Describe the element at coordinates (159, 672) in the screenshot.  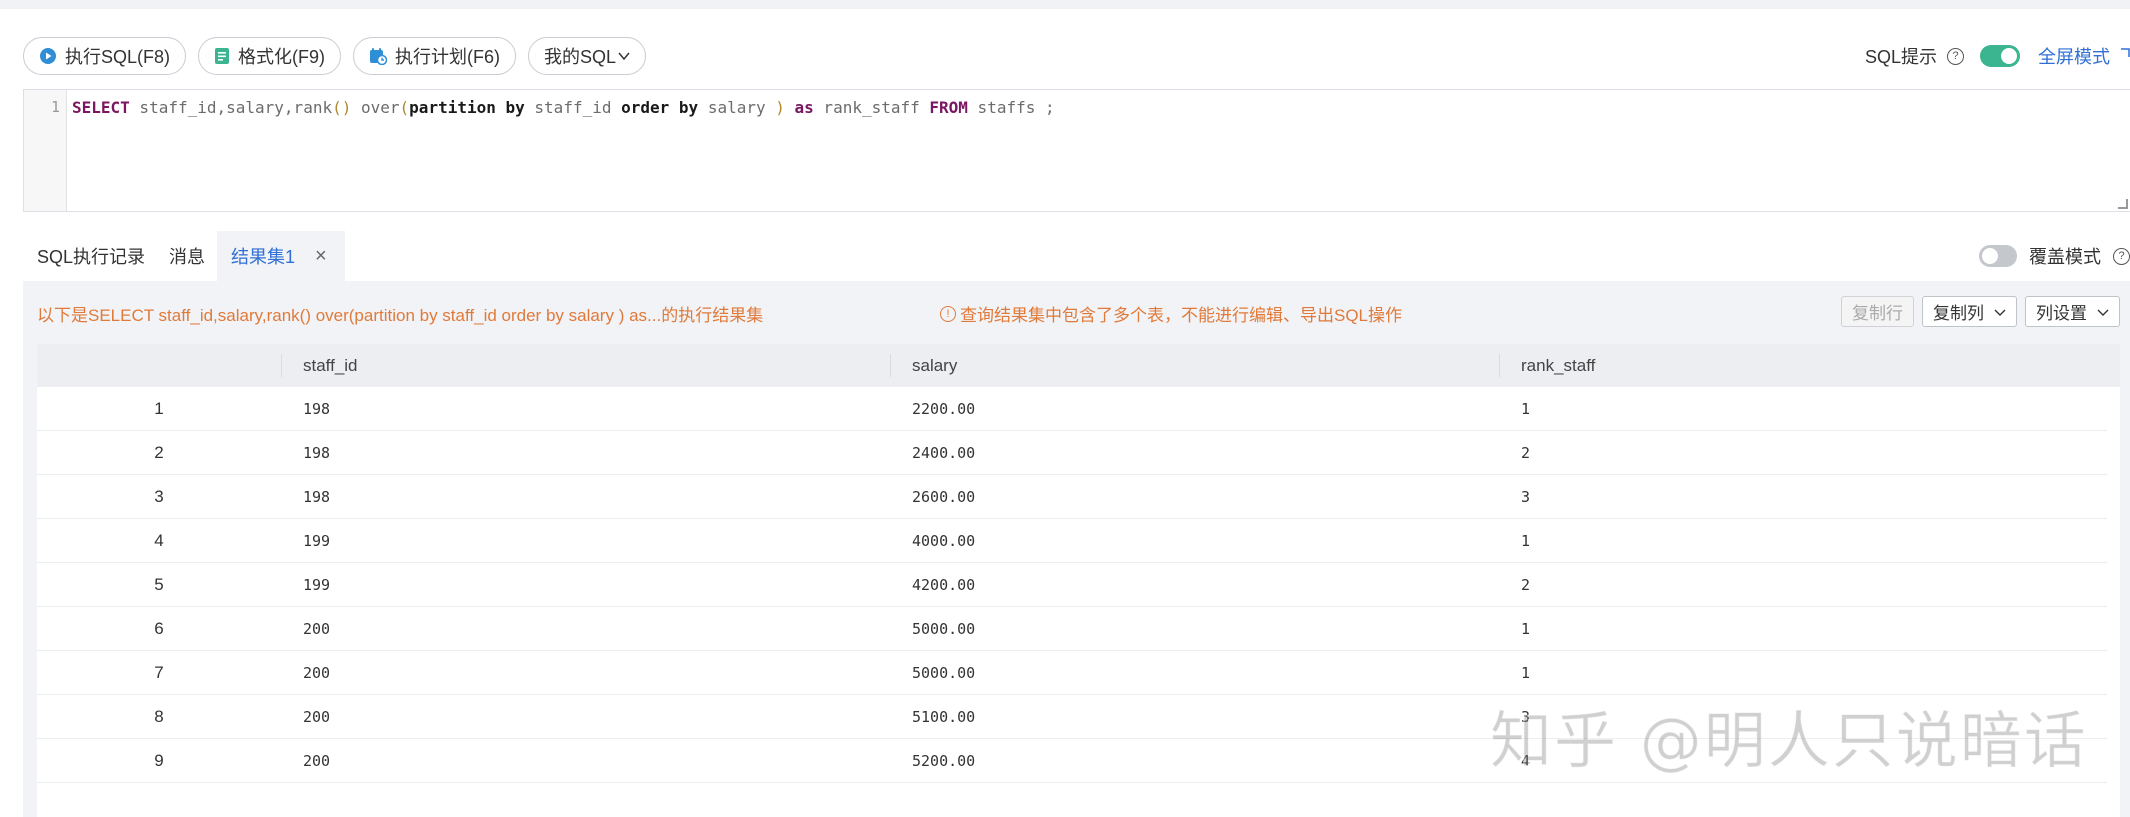
I see `row-number-cell: 7` at that location.